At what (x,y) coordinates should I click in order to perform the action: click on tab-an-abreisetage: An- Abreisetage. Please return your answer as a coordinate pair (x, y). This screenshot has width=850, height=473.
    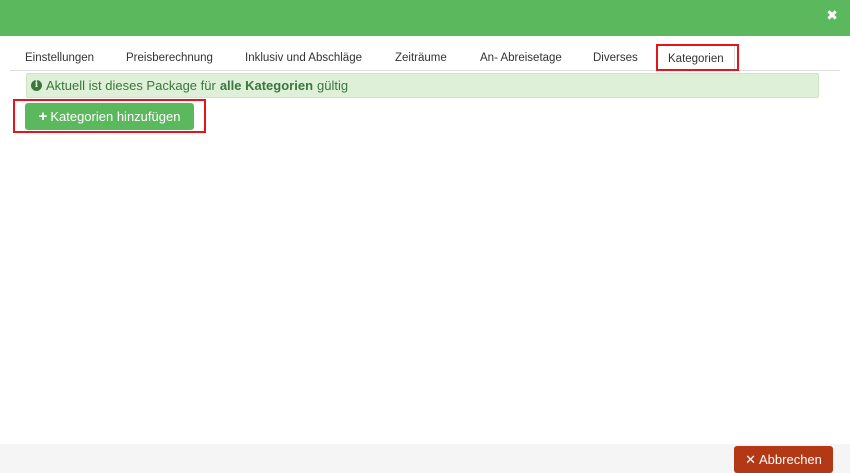
    Looking at the image, I should click on (521, 58).